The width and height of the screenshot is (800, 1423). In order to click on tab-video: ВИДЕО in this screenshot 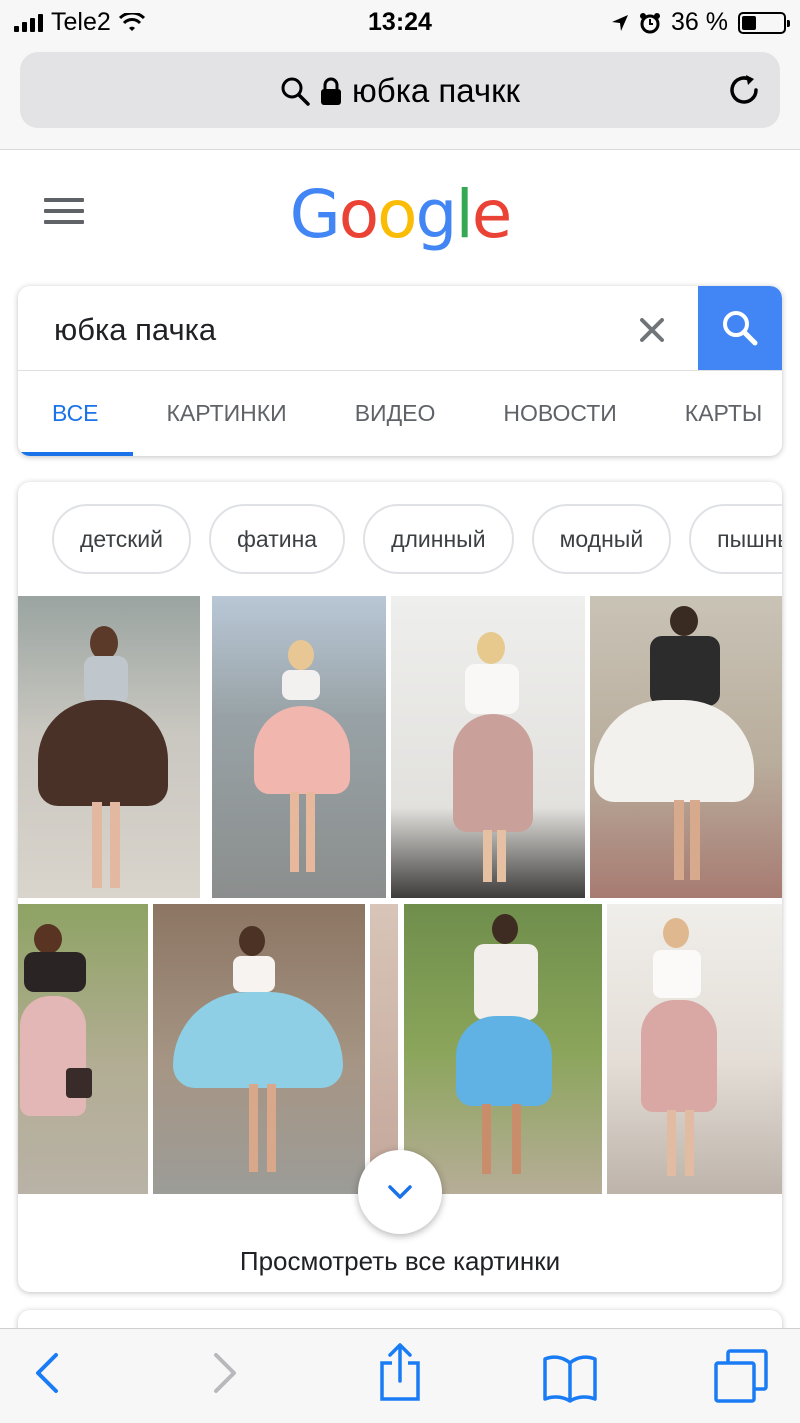, I will do `click(395, 413)`.